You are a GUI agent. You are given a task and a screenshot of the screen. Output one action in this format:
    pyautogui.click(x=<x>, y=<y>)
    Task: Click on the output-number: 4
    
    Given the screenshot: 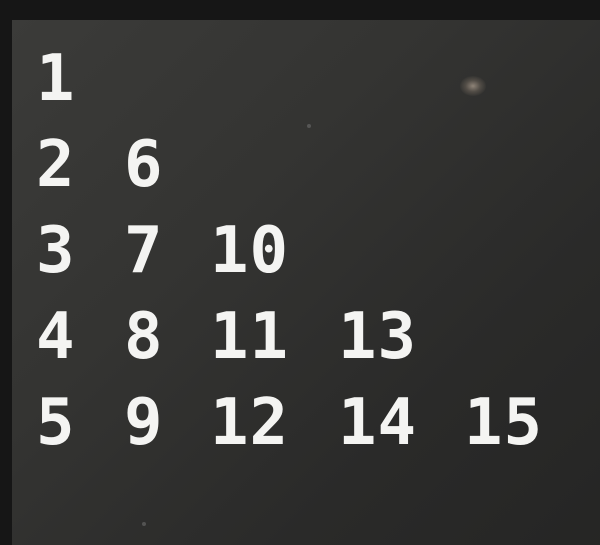 What is the action you would take?
    pyautogui.click(x=56, y=337)
    